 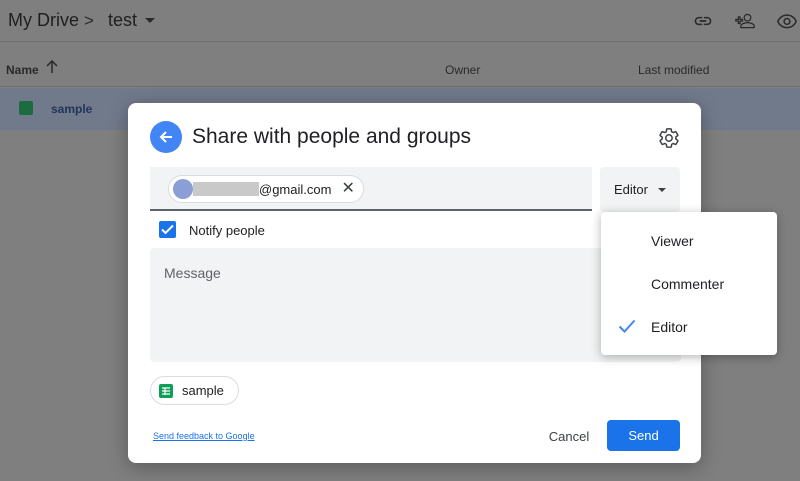 What do you see at coordinates (347, 189) in the screenshot?
I see `close-icon: ✕` at bounding box center [347, 189].